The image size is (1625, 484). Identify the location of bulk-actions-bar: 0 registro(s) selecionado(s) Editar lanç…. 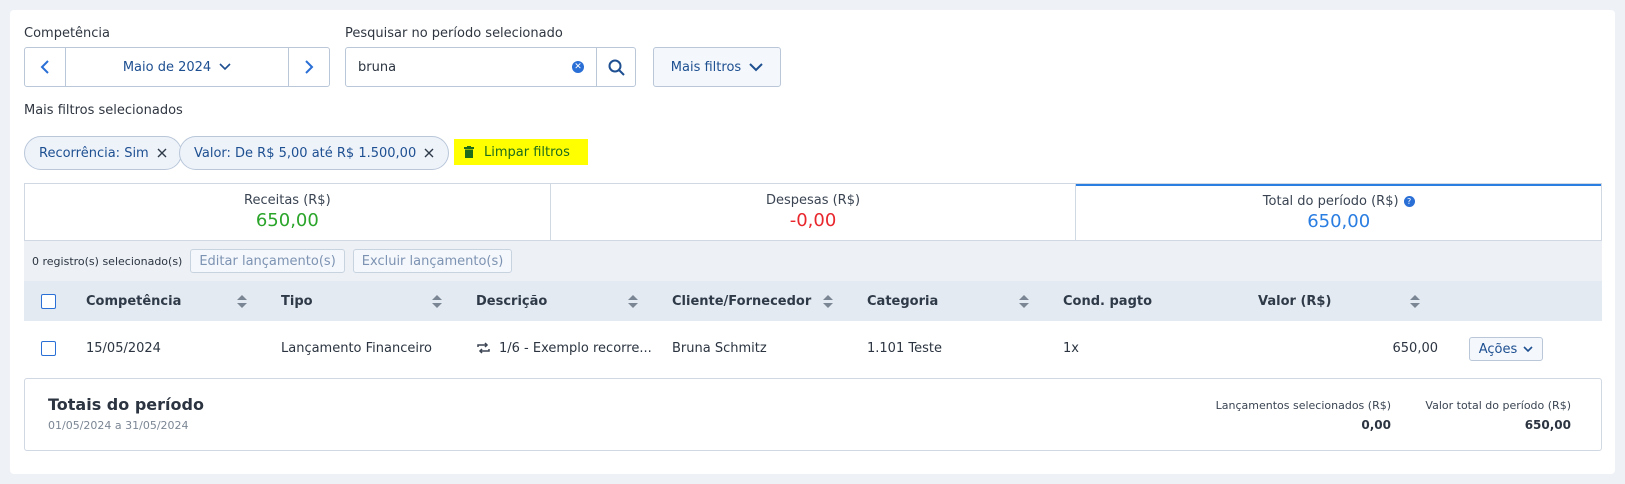
(813, 261).